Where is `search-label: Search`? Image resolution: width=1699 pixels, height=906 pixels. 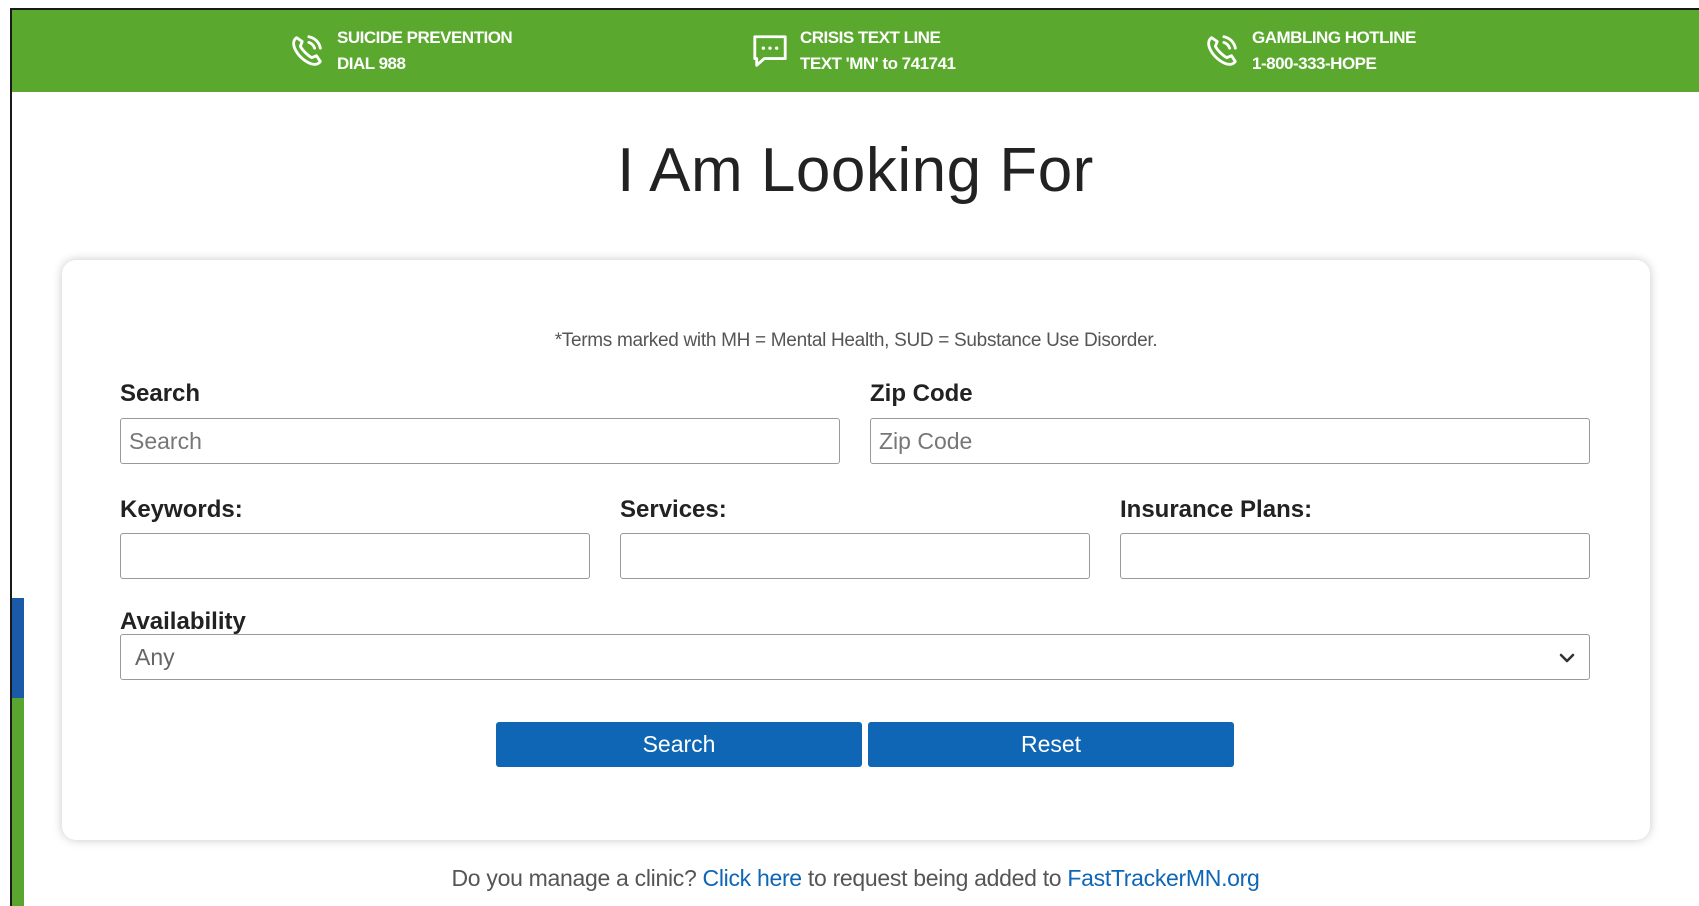 search-label: Search is located at coordinates (160, 393).